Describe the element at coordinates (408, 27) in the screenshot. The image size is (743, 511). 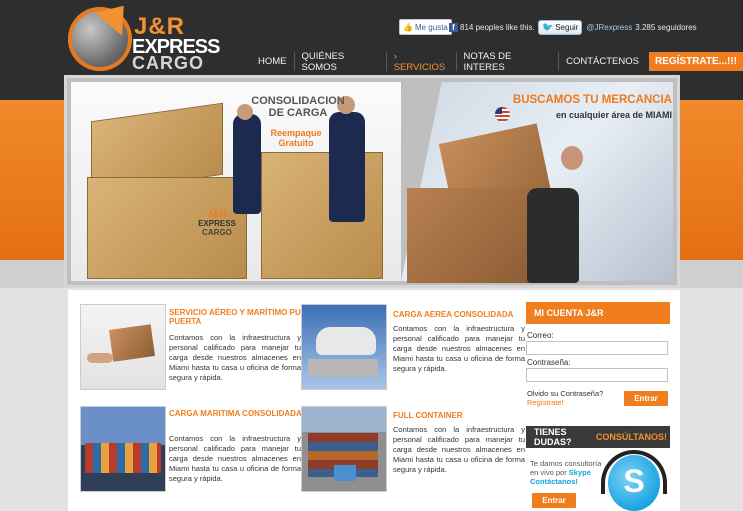
I see `thumbs-up-icon: 👍` at that location.